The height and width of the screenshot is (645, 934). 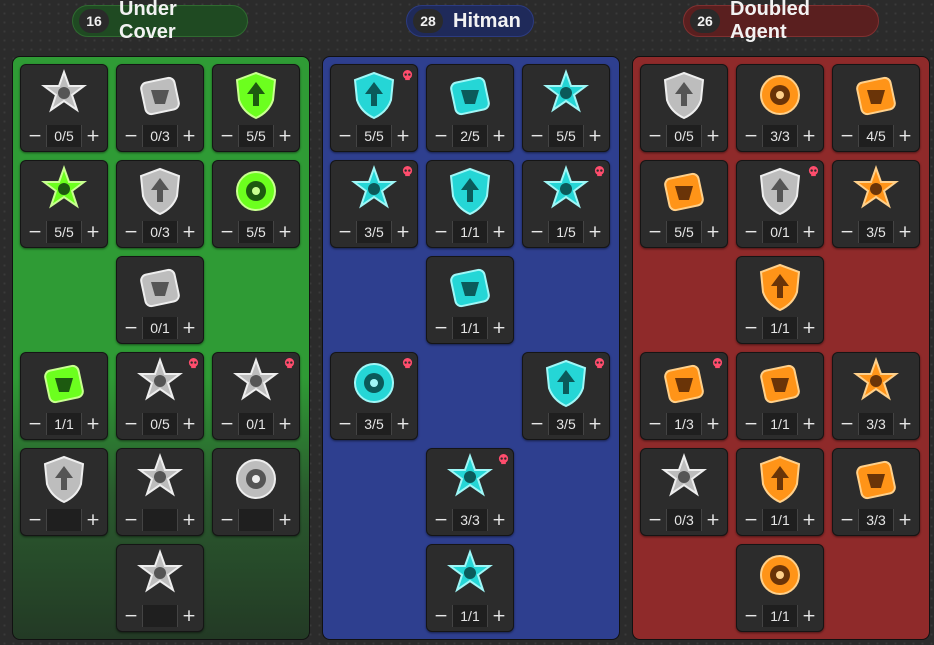 What do you see at coordinates (470, 108) in the screenshot?
I see `perk-card: −2/5 +` at bounding box center [470, 108].